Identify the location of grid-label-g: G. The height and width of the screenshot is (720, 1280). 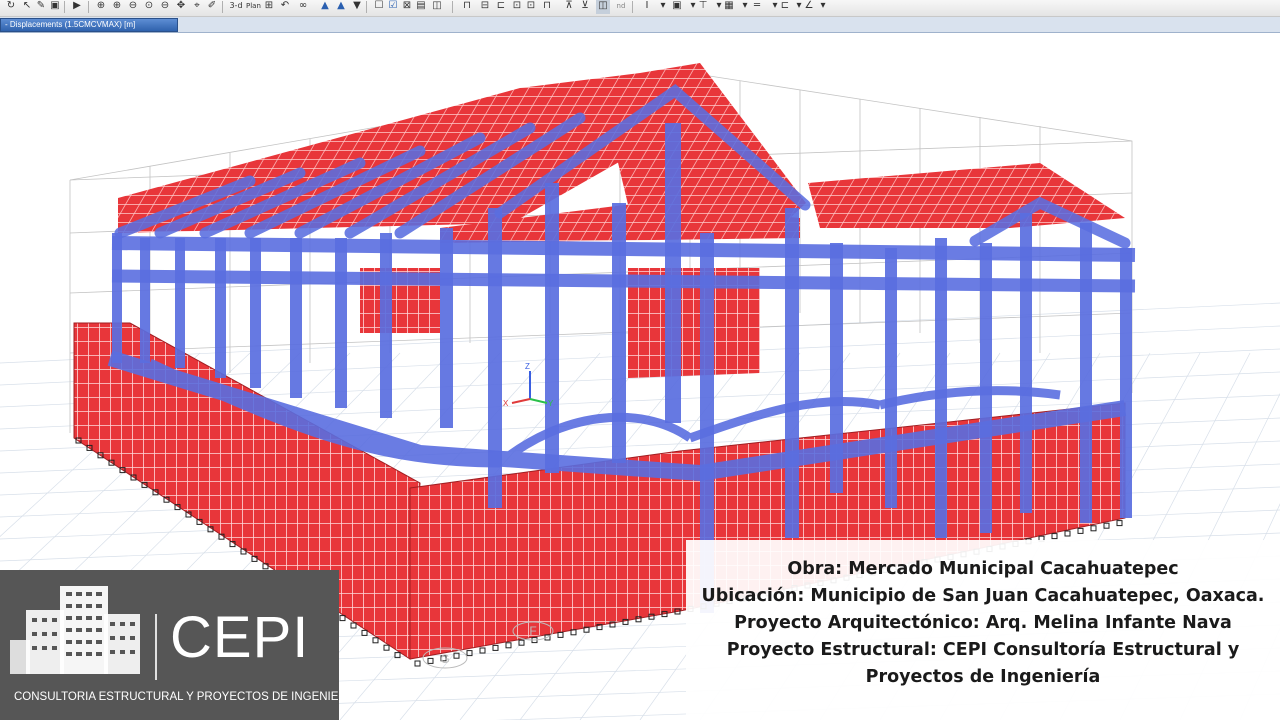
(444, 659).